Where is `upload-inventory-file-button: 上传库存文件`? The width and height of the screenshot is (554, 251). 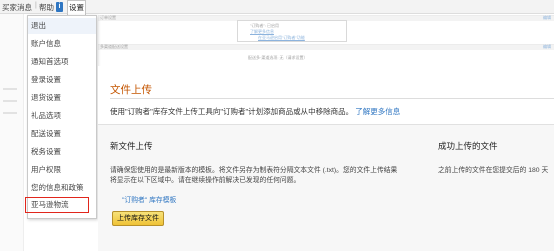 upload-inventory-file-button: 上传库存文件 is located at coordinates (138, 218).